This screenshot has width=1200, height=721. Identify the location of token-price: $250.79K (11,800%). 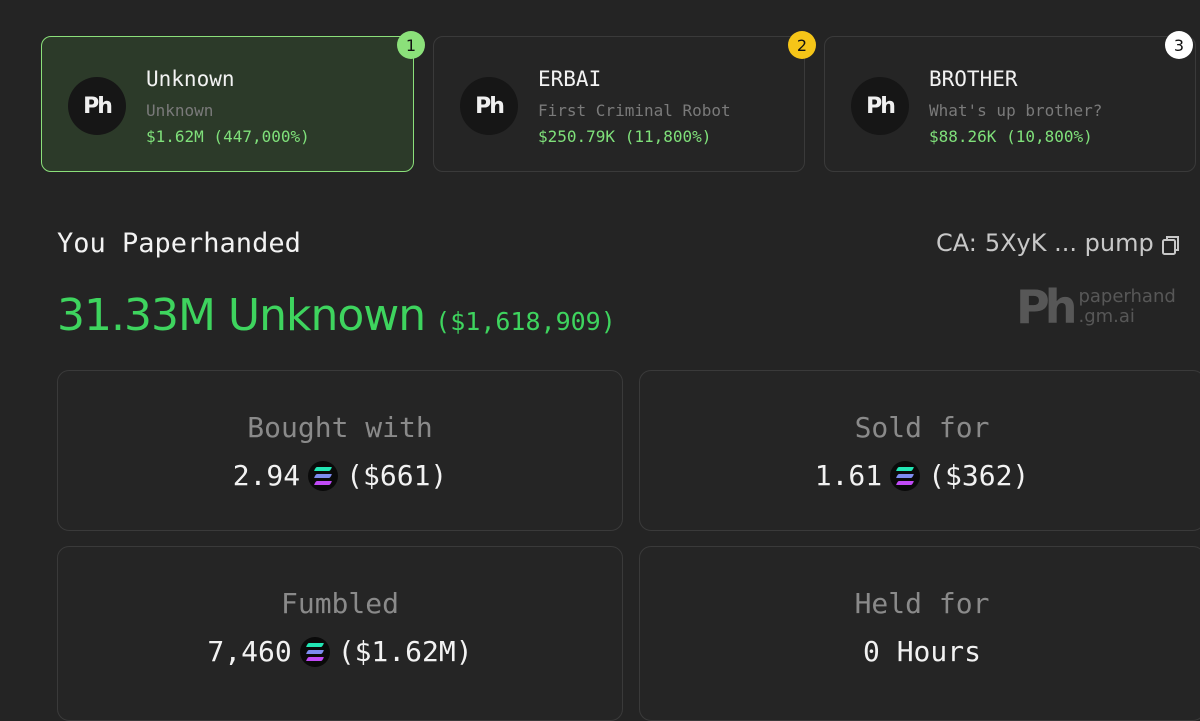
(625, 136).